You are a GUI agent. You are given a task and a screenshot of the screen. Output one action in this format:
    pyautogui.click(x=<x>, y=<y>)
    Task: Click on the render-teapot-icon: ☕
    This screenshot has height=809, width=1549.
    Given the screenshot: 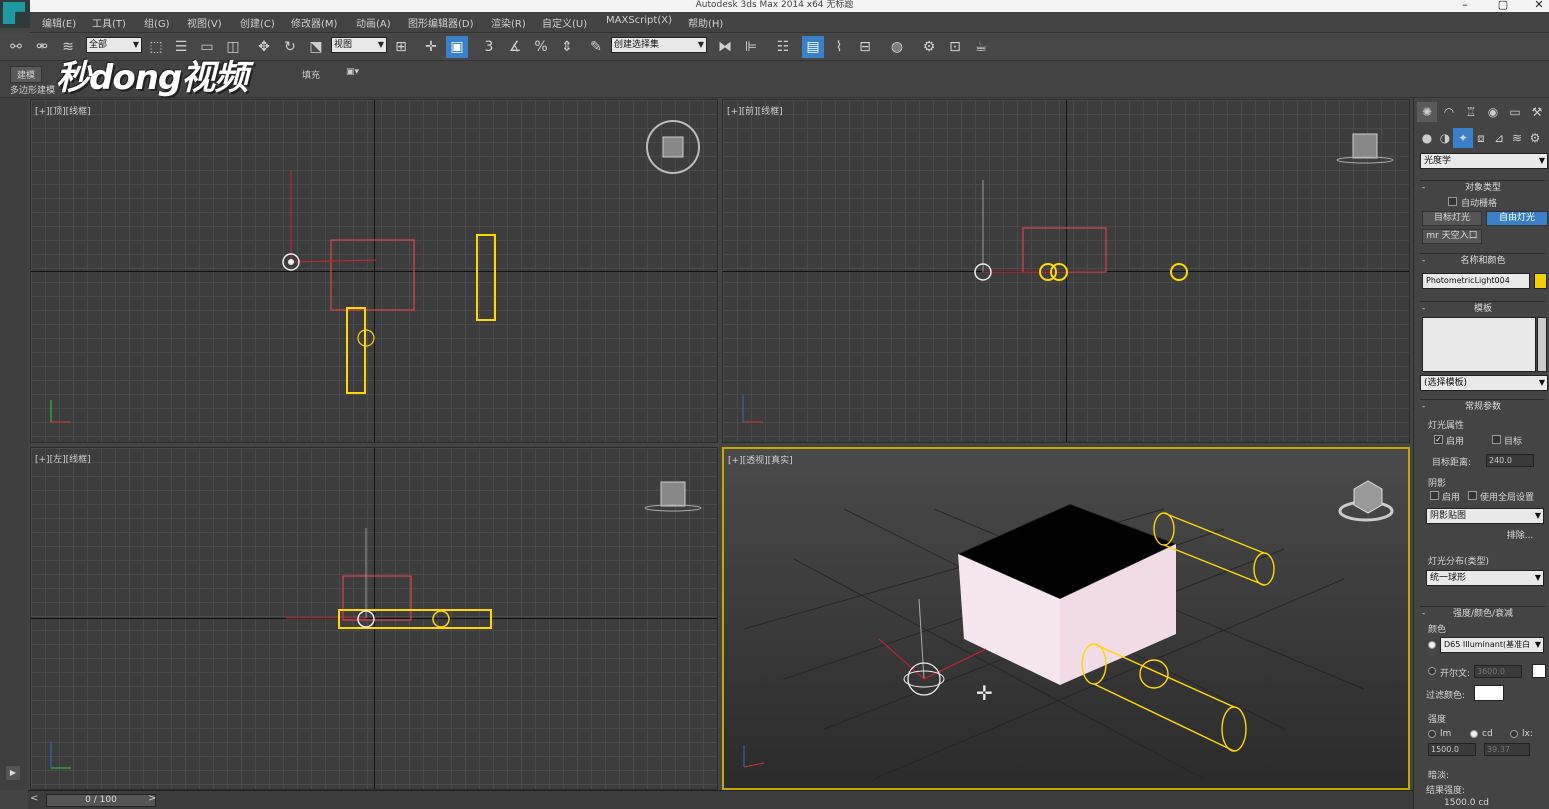 What is the action you would take?
    pyautogui.click(x=981, y=47)
    